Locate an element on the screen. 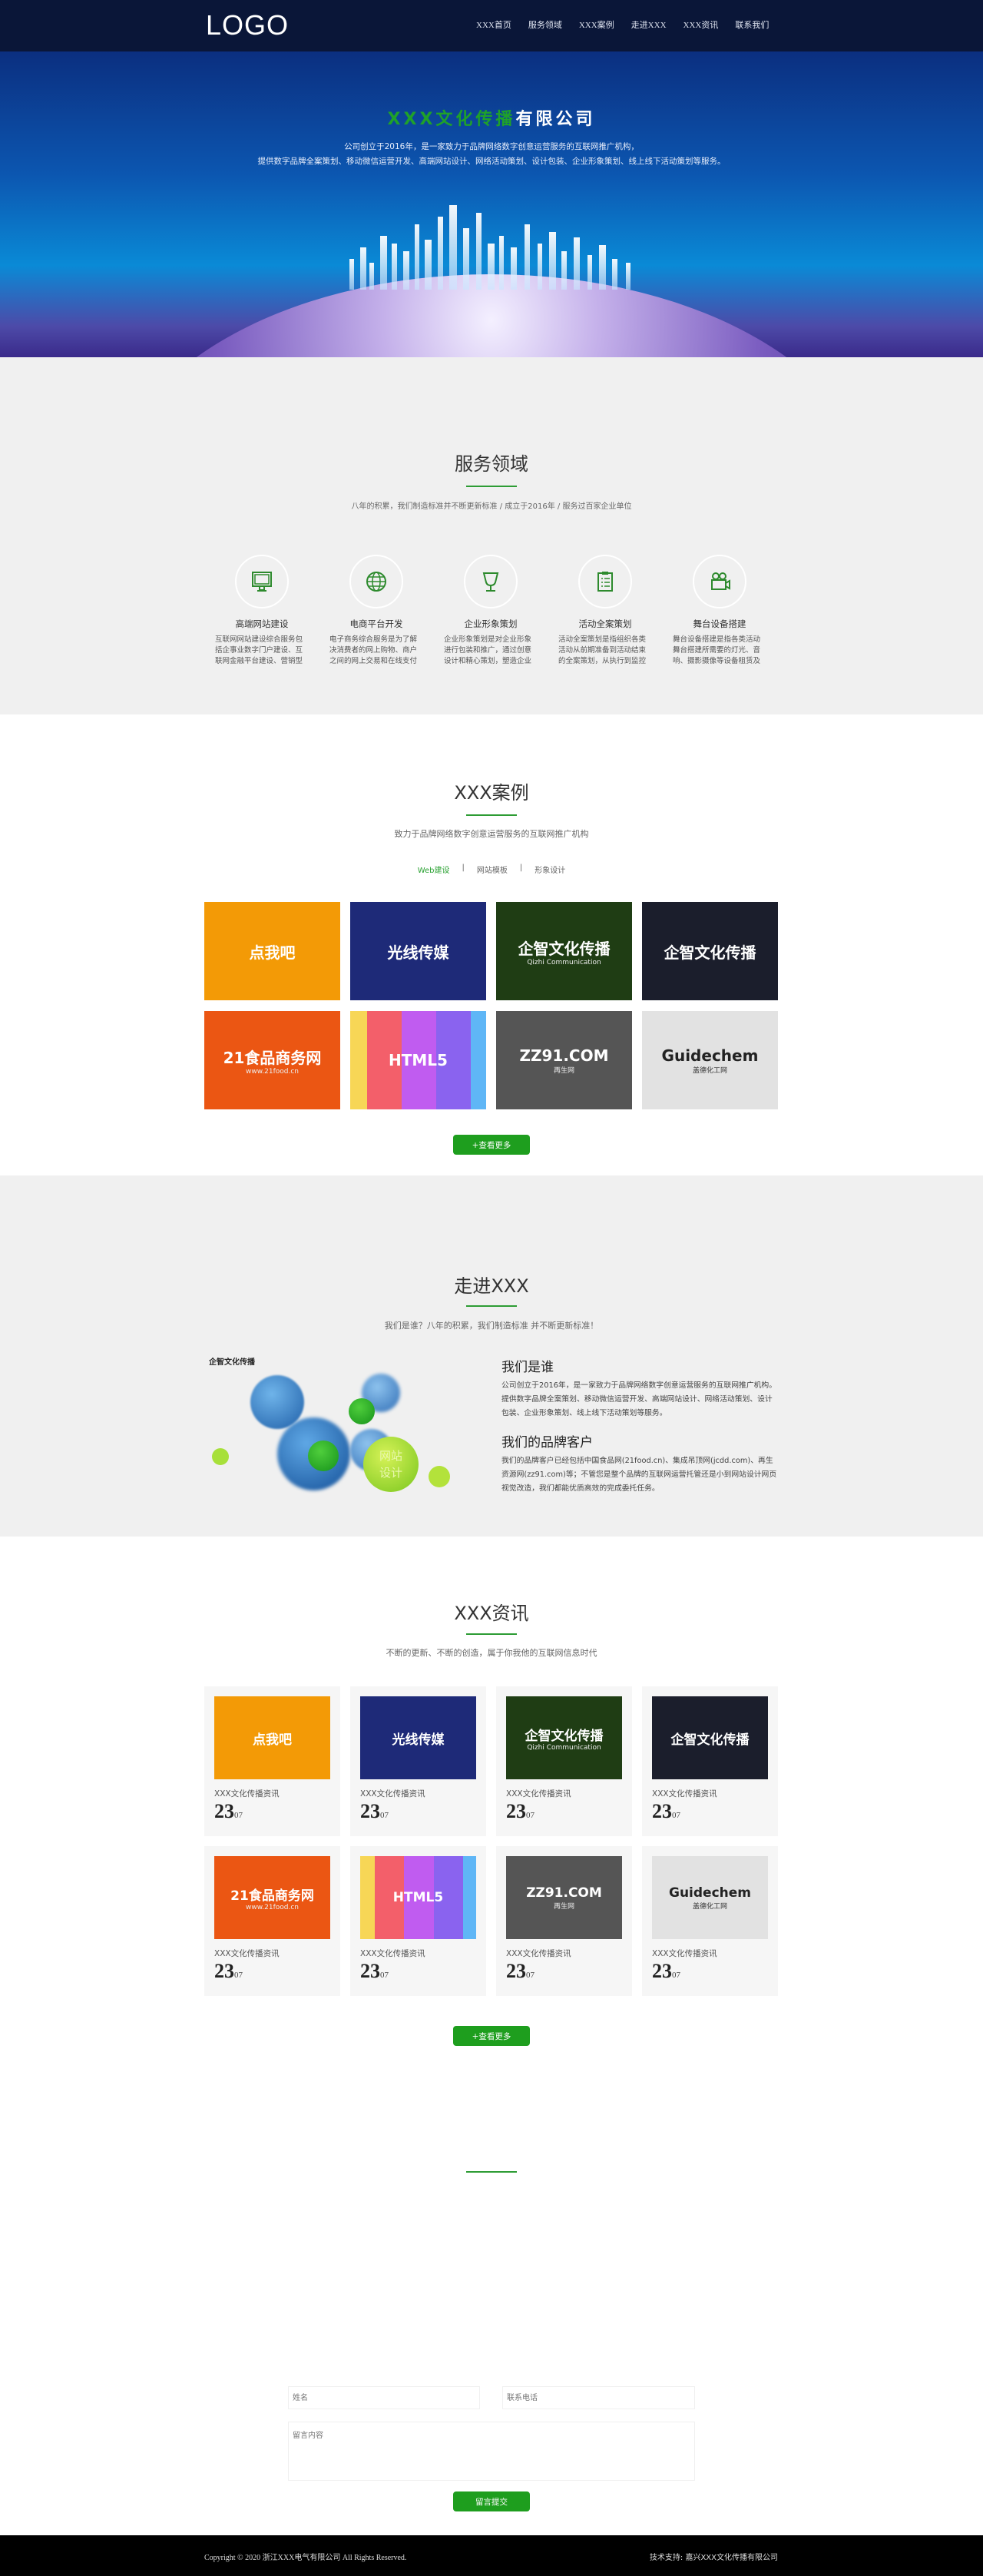  tile-text: 21食品商务网 is located at coordinates (272, 1896).